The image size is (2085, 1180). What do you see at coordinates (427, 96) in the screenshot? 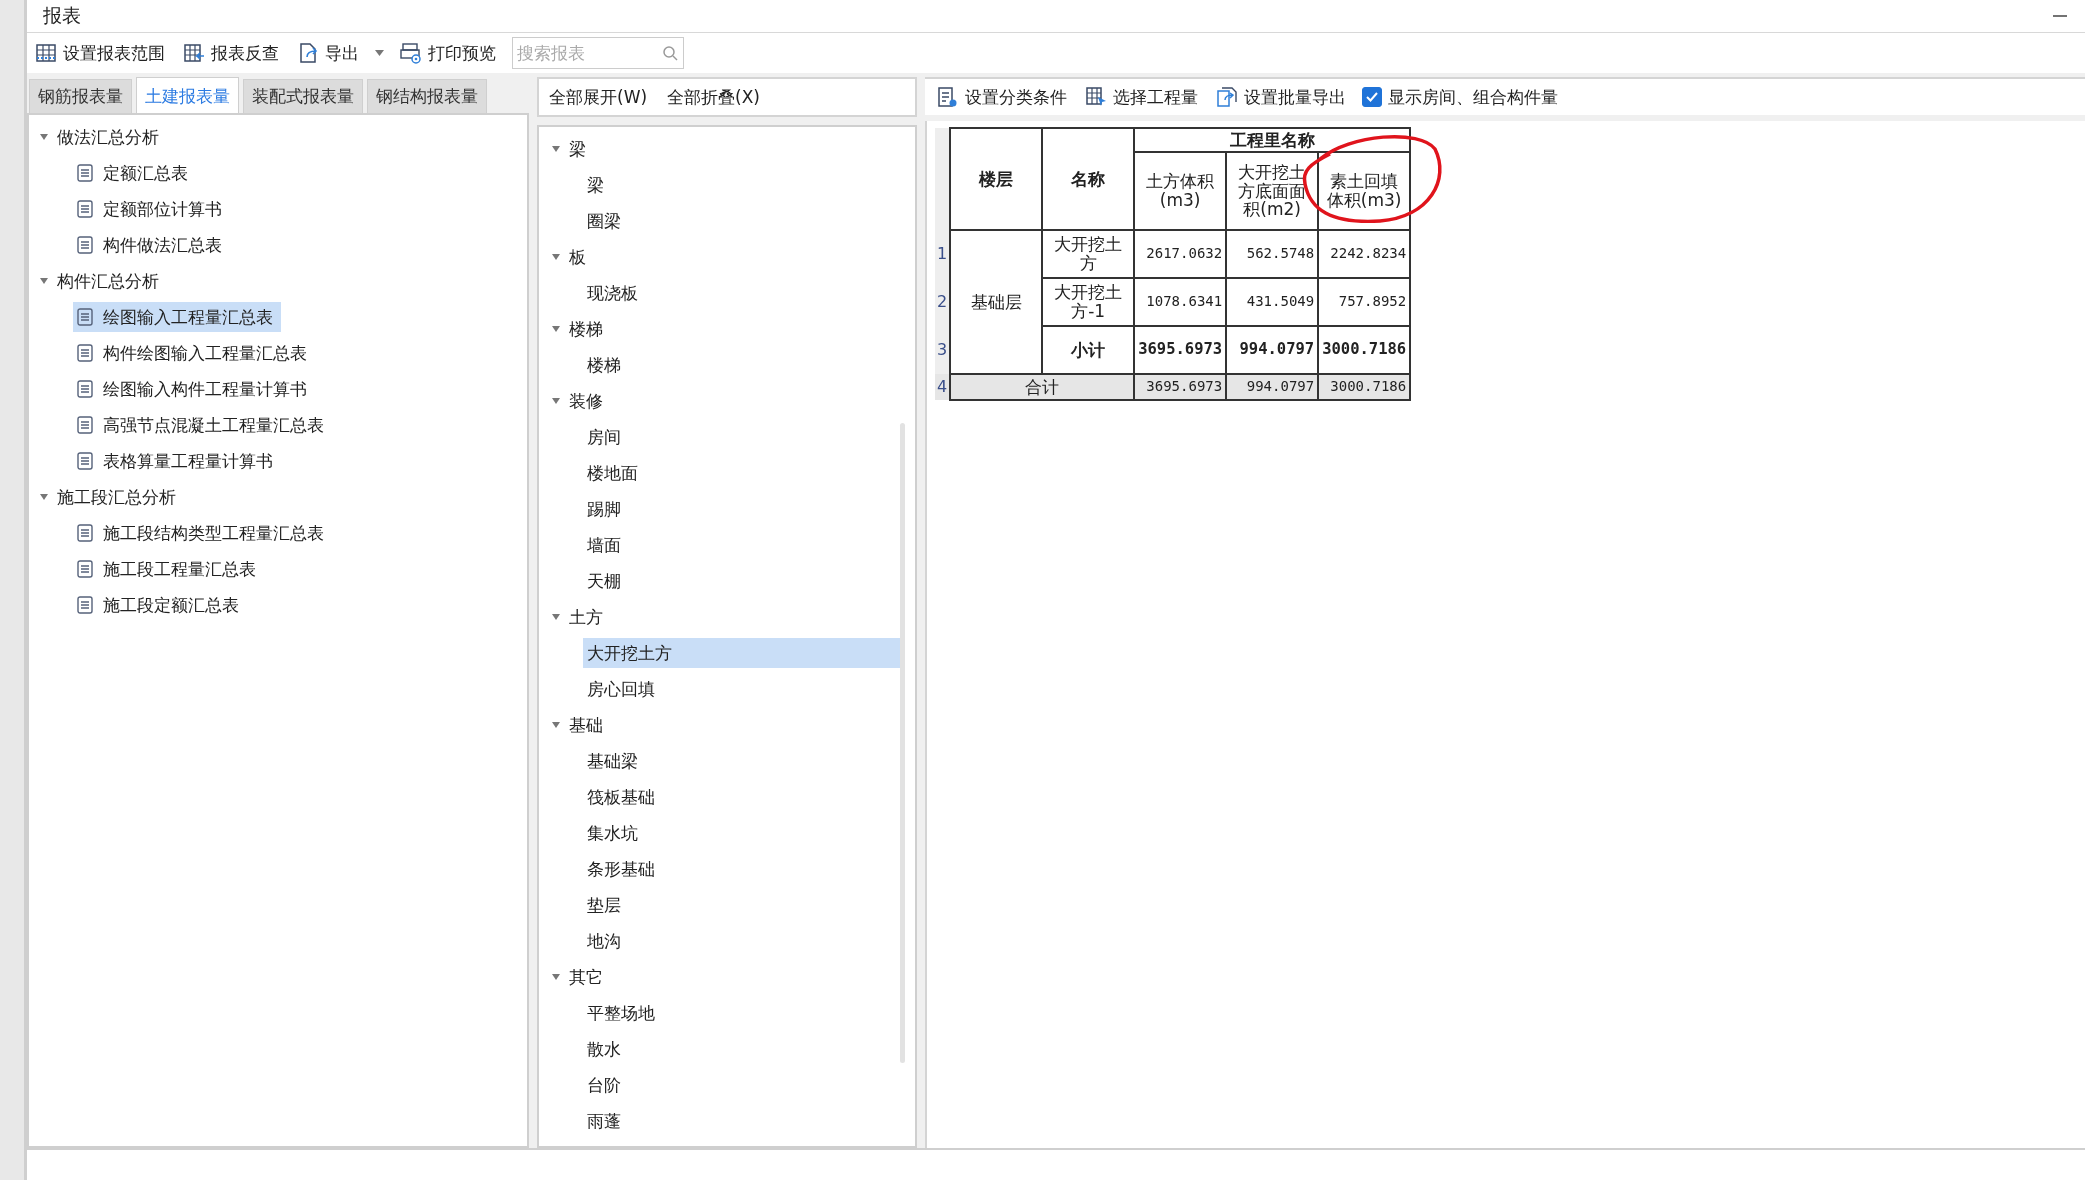
I see `report-tab: 钢结构报表量` at bounding box center [427, 96].